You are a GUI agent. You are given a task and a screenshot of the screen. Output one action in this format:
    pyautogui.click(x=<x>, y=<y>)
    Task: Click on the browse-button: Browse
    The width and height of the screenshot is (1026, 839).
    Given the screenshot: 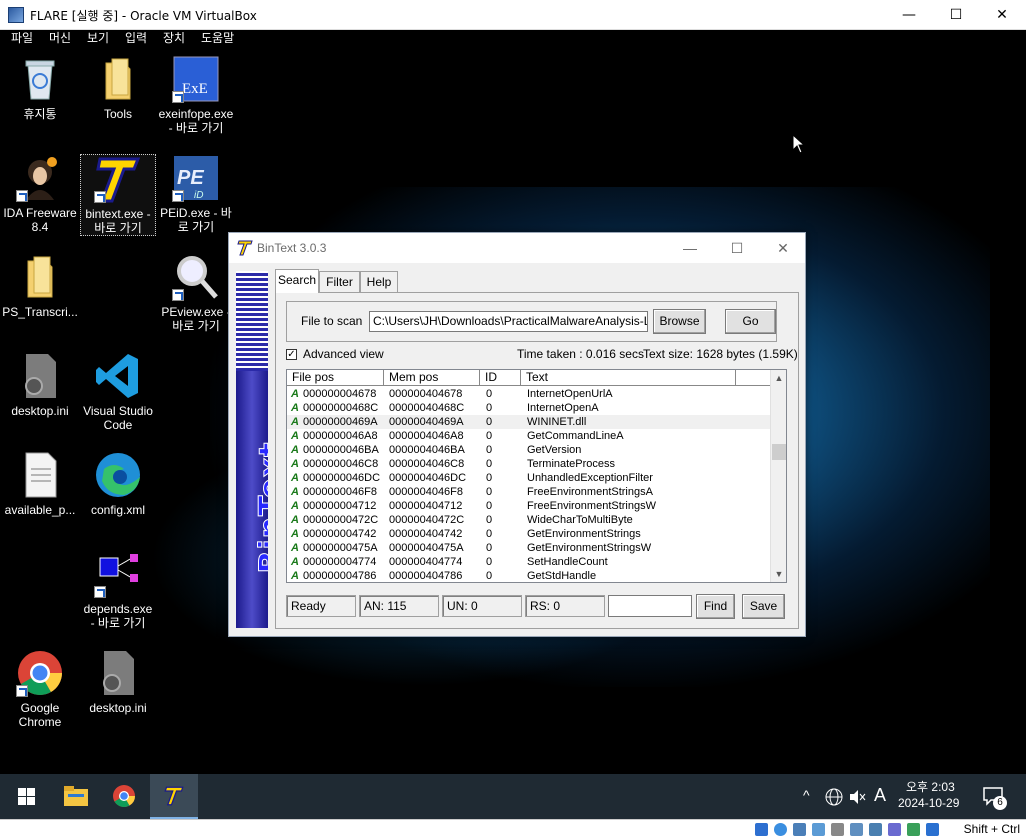 What is the action you would take?
    pyautogui.click(x=679, y=321)
    